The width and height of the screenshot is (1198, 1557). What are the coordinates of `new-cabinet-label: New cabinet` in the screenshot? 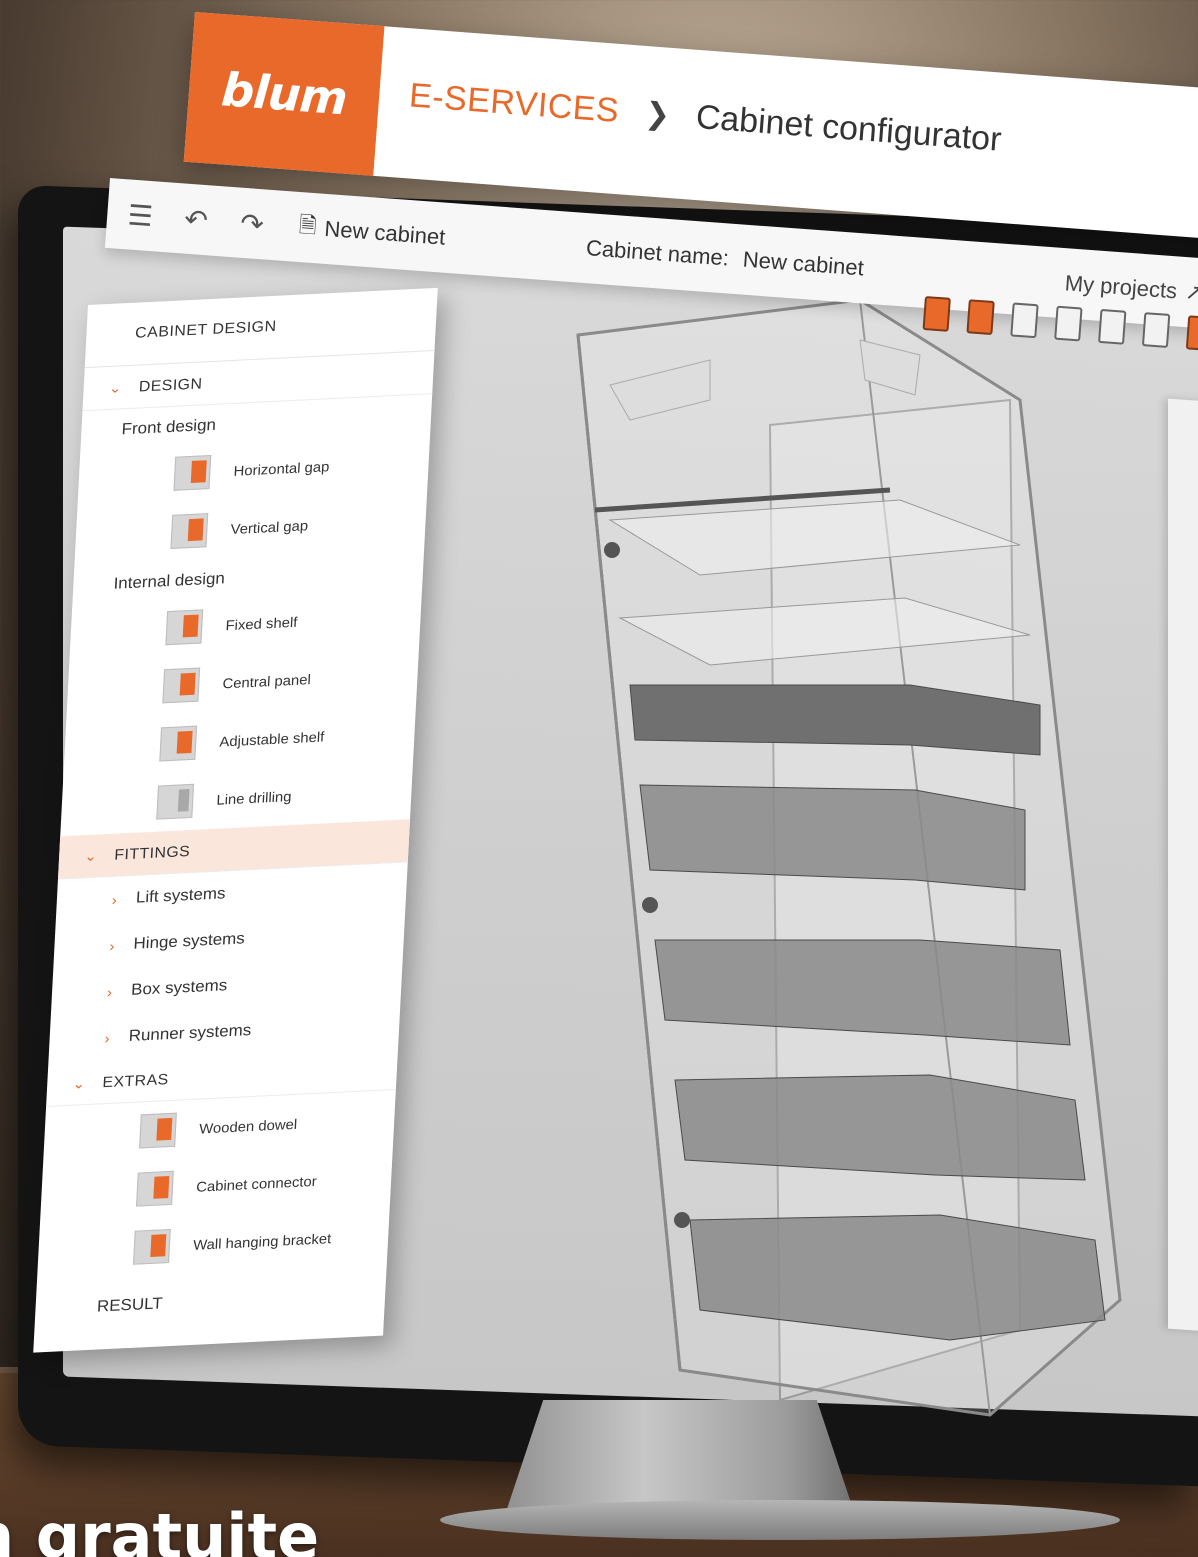 It's located at (385, 232).